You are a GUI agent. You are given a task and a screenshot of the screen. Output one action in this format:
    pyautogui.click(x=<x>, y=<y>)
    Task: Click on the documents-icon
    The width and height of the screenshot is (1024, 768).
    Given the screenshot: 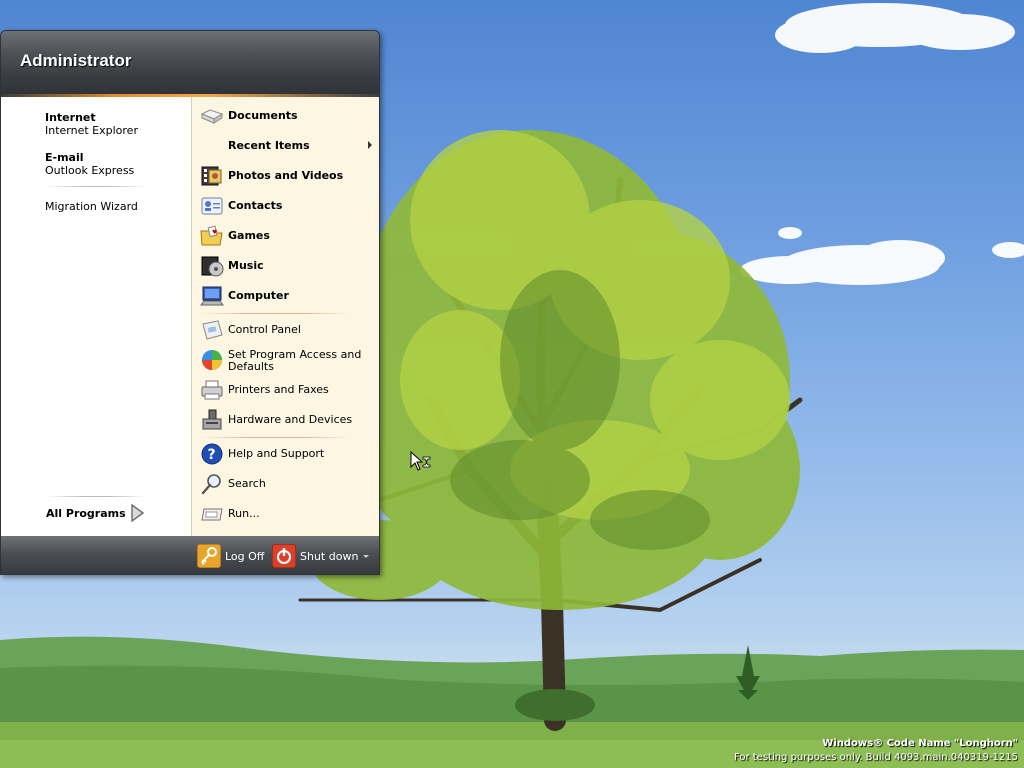 What is the action you would take?
    pyautogui.click(x=212, y=116)
    